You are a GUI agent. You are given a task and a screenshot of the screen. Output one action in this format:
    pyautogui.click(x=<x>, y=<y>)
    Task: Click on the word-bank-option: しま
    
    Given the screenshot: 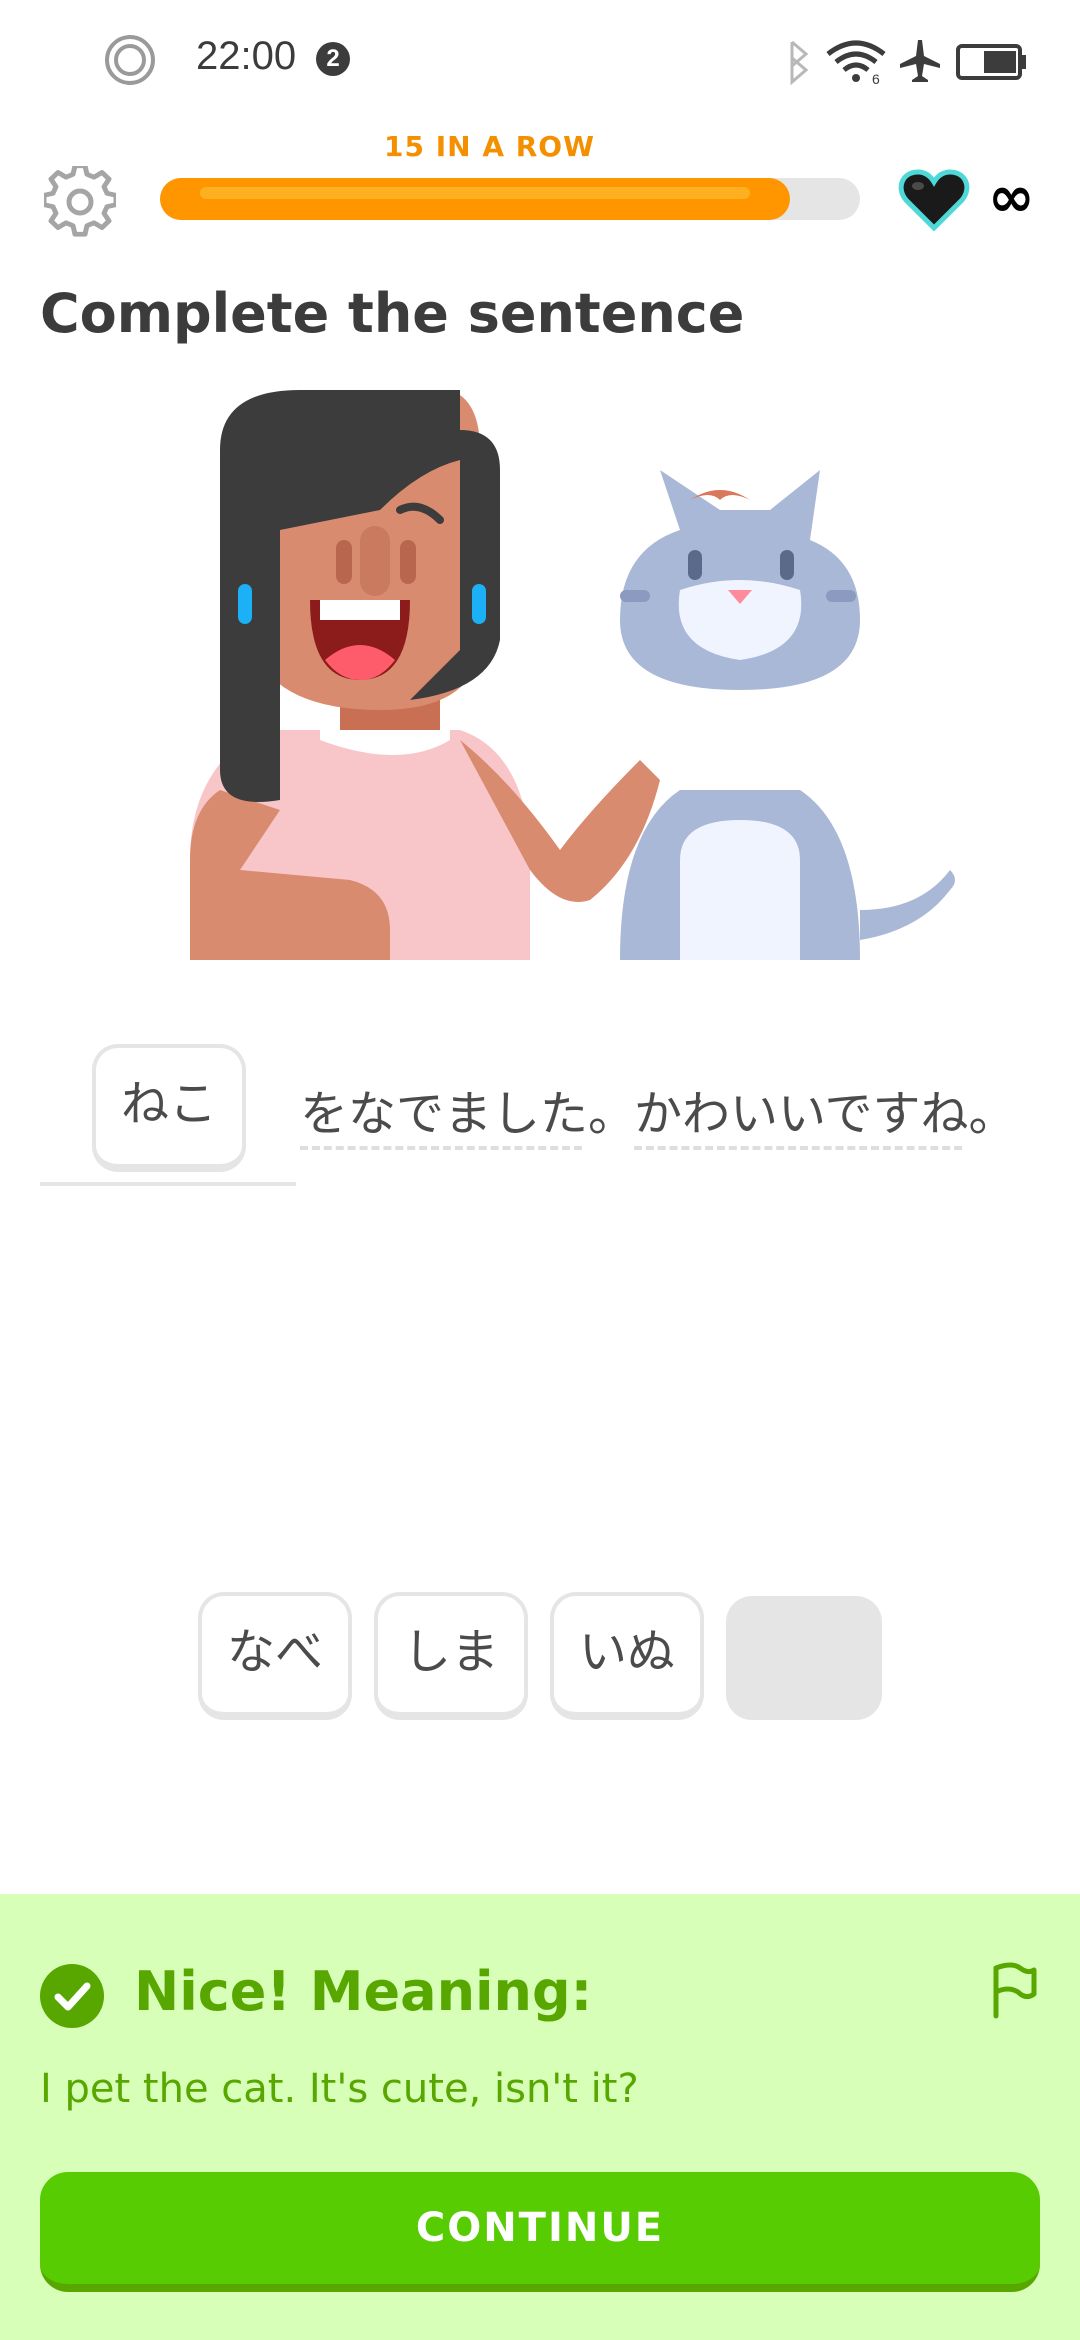 What is the action you would take?
    pyautogui.click(x=451, y=1656)
    